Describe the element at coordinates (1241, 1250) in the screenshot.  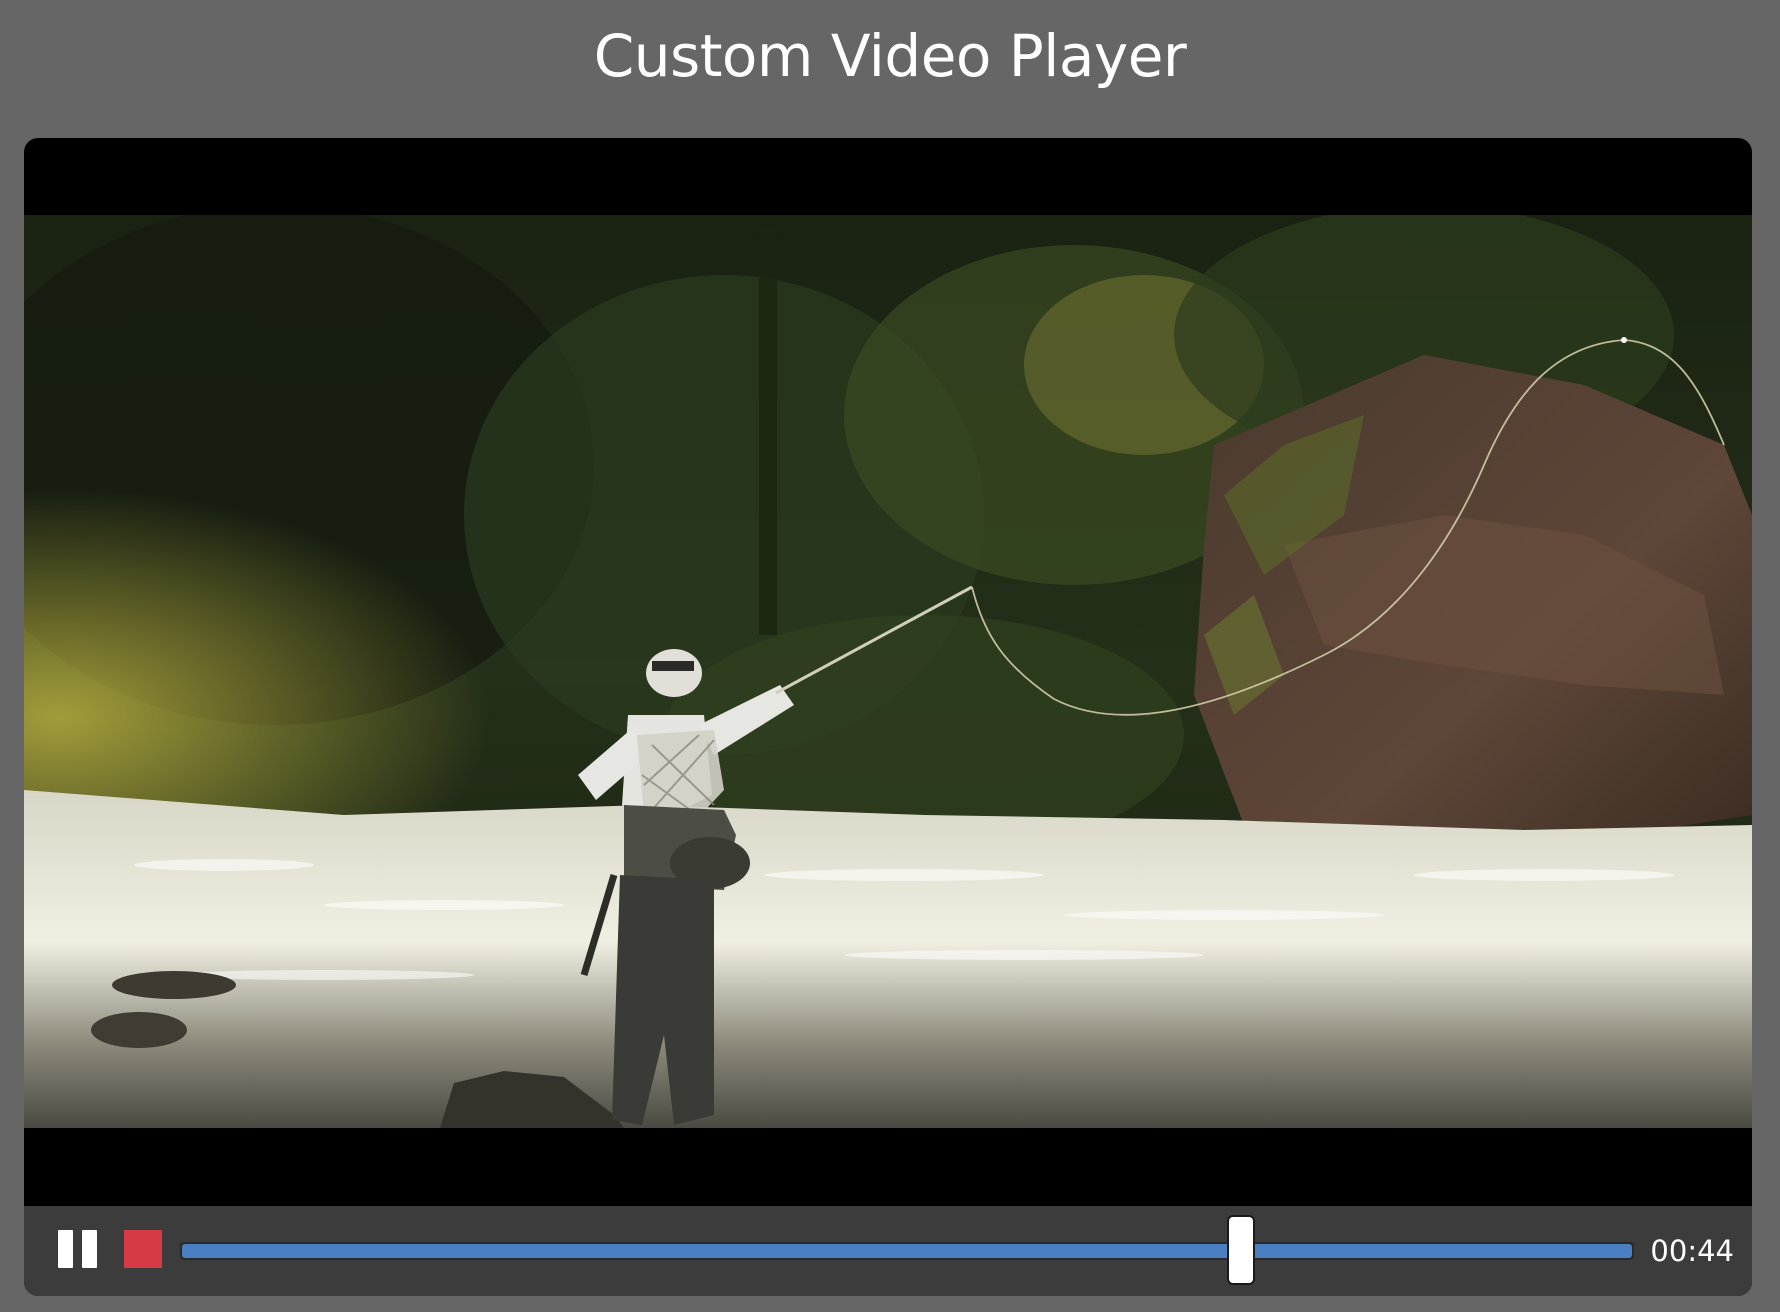
I see `progress-handle` at that location.